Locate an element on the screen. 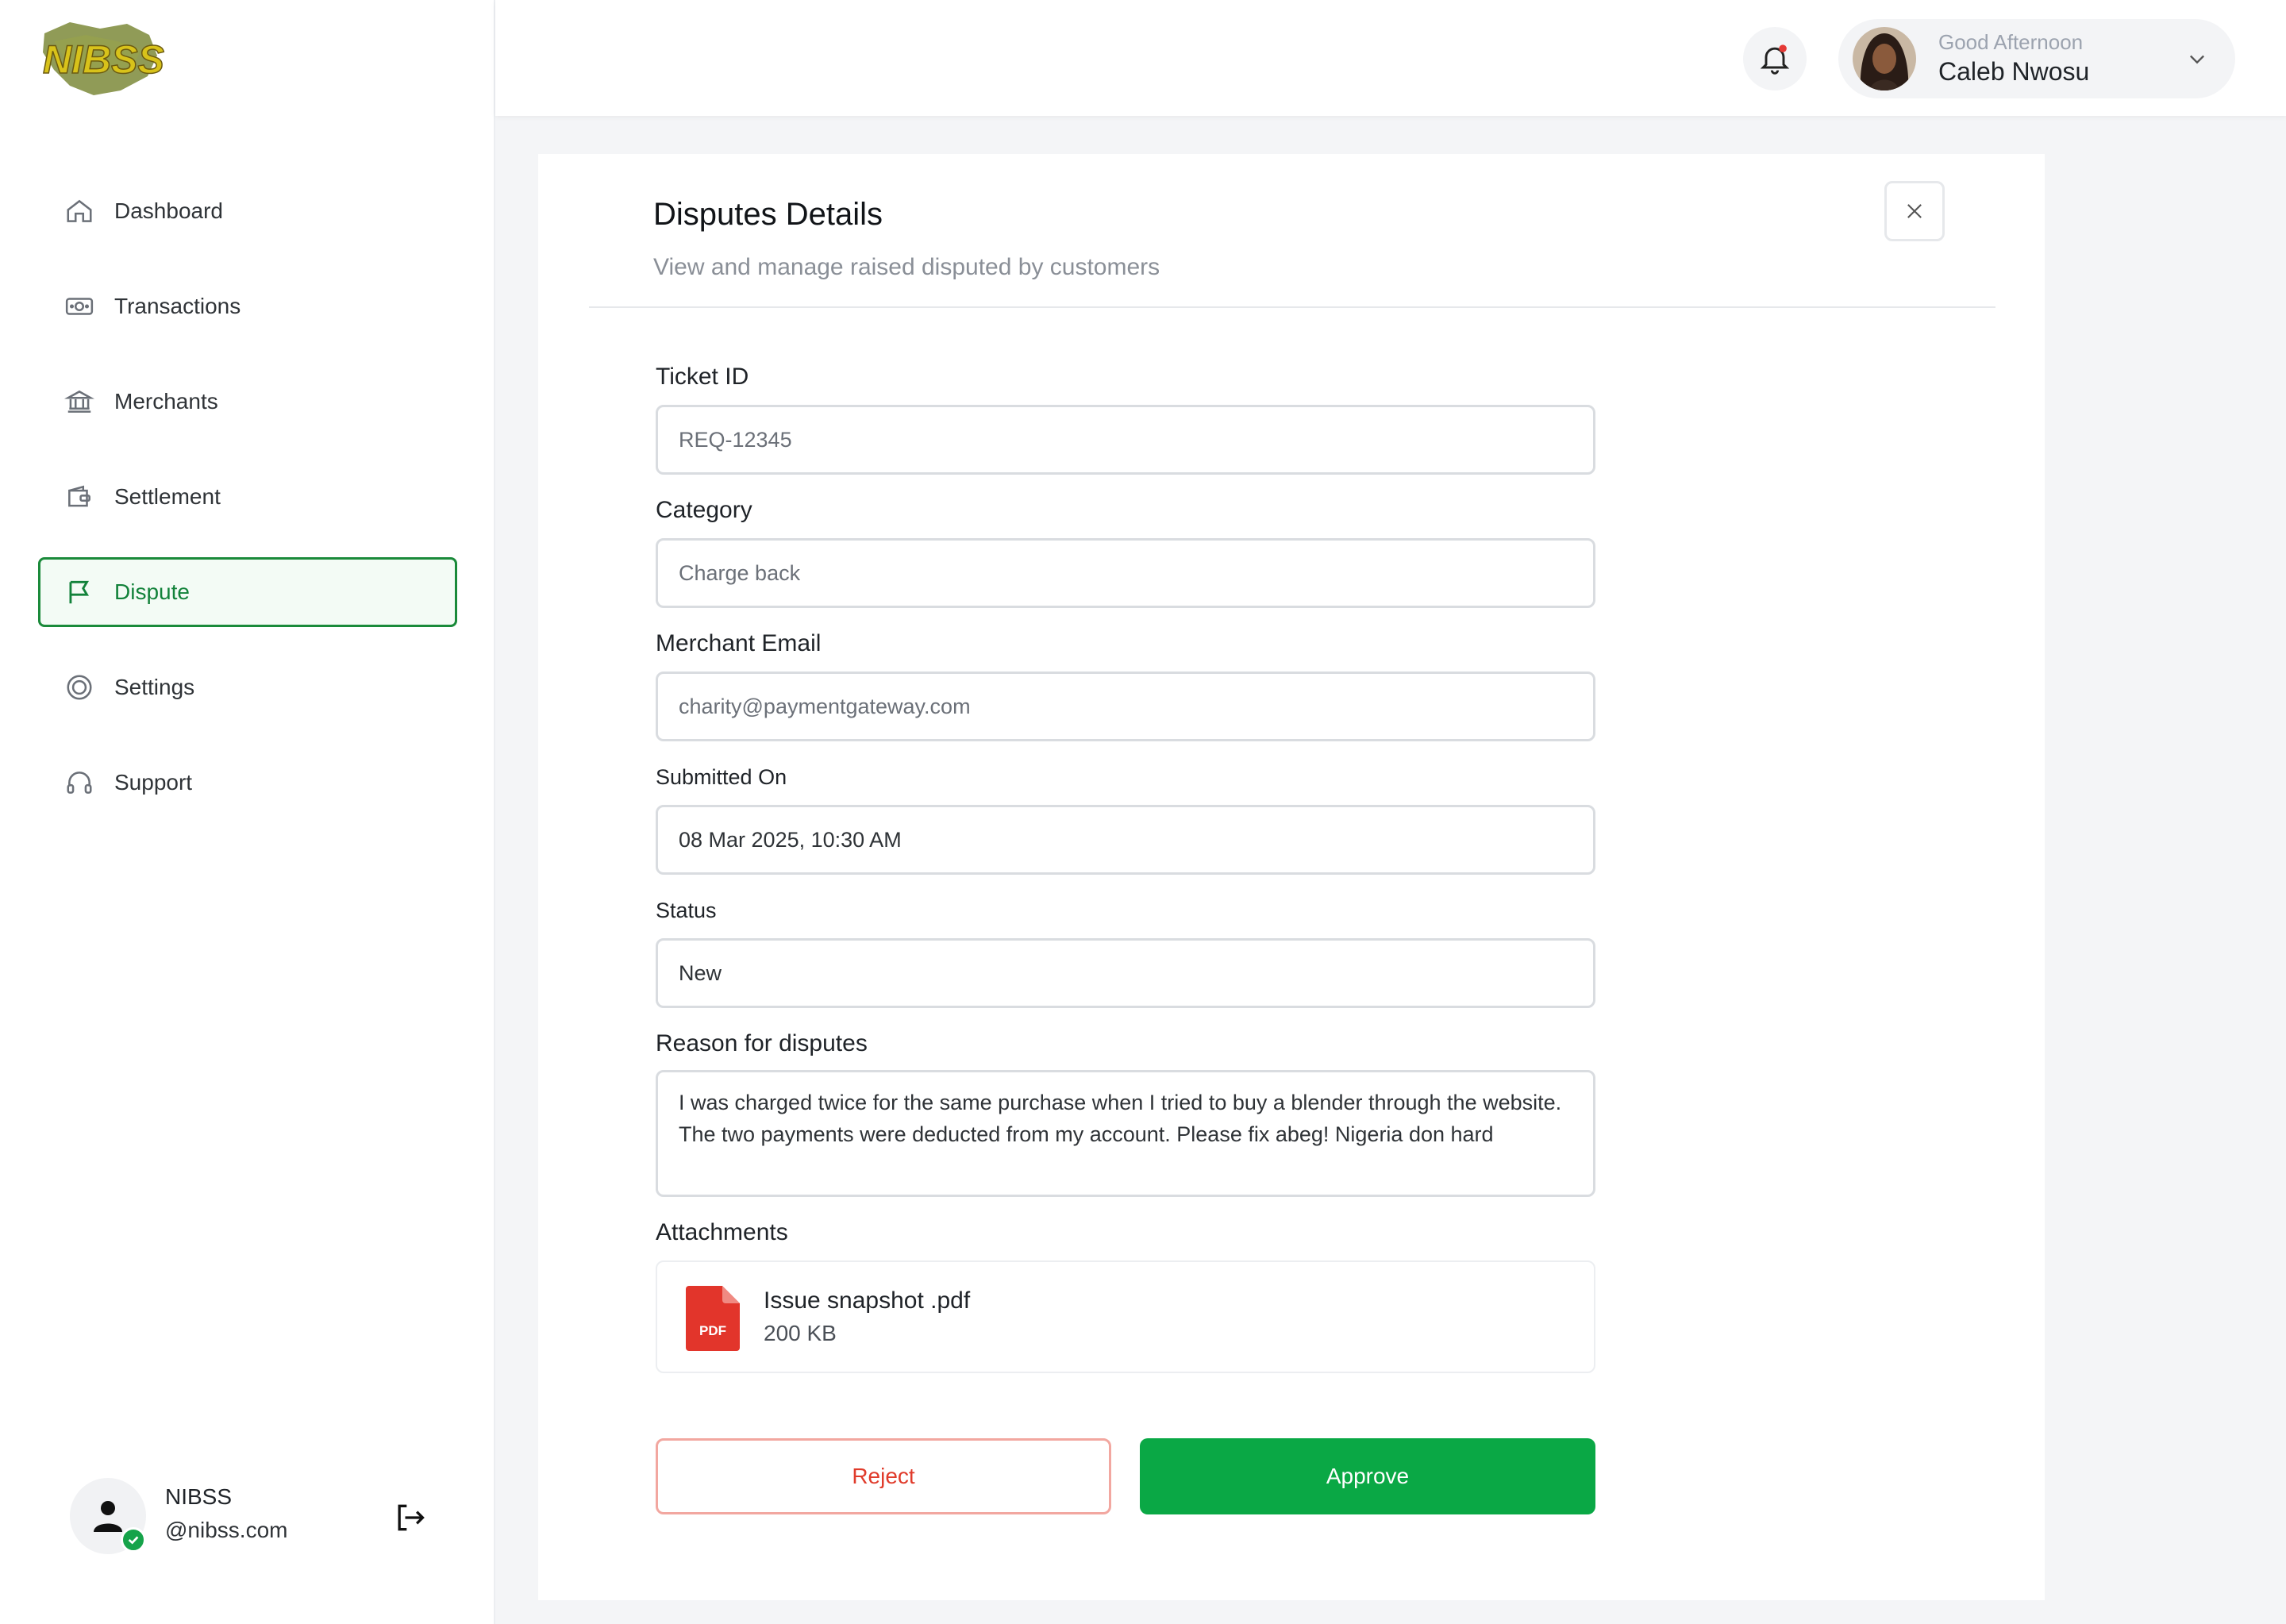 The height and width of the screenshot is (1624, 2286). verified-check-icon is located at coordinates (133, 1540).